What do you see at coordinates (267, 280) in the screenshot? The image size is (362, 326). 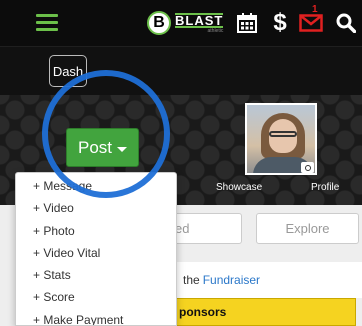 I see `fundraiser-notice: the Fundraiser` at bounding box center [267, 280].